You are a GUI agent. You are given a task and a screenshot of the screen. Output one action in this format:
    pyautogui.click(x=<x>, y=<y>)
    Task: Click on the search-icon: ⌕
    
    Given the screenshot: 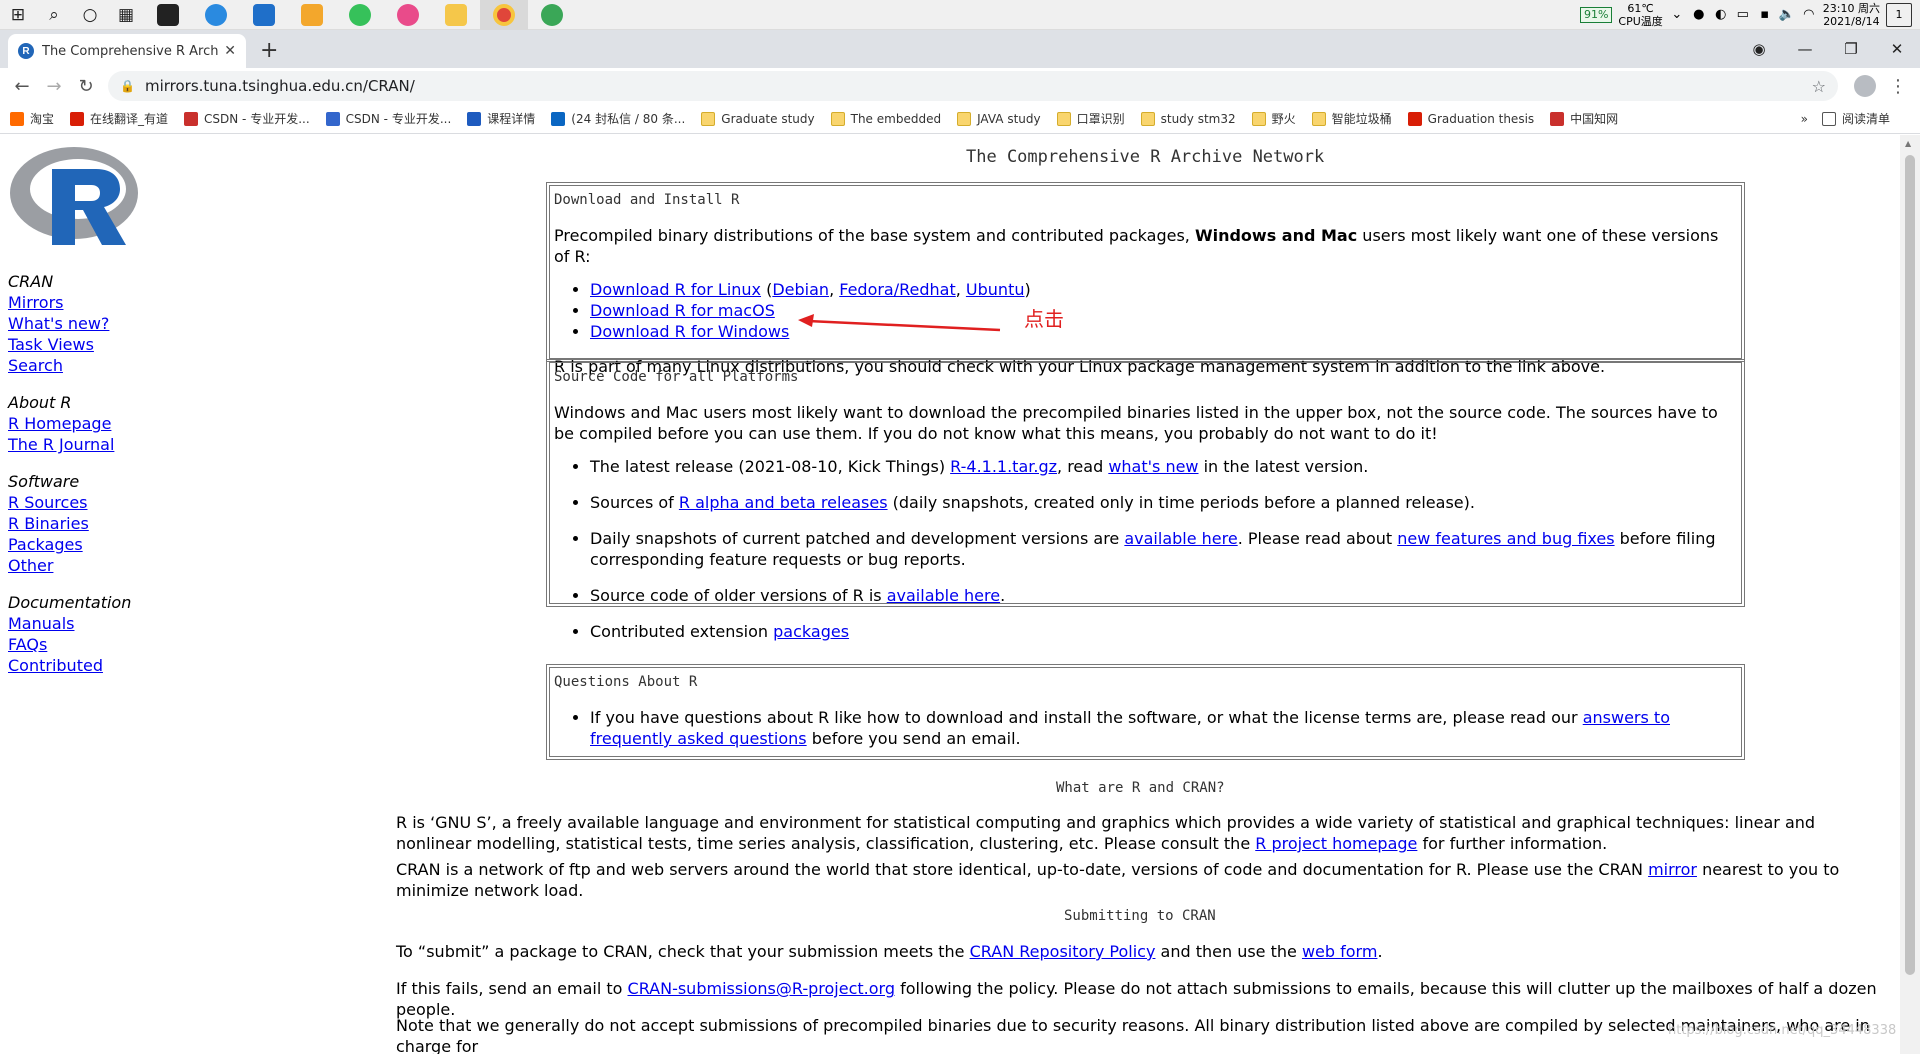 What is the action you would take?
    pyautogui.click(x=54, y=15)
    